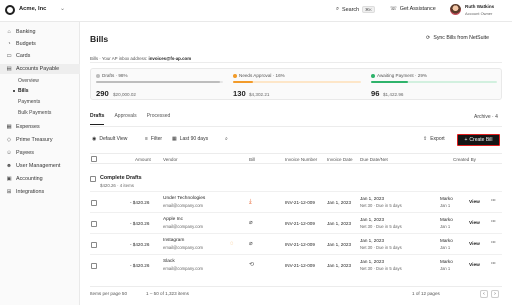  What do you see at coordinates (226, 139) in the screenshot?
I see `table-search-button: ⌕` at bounding box center [226, 139].